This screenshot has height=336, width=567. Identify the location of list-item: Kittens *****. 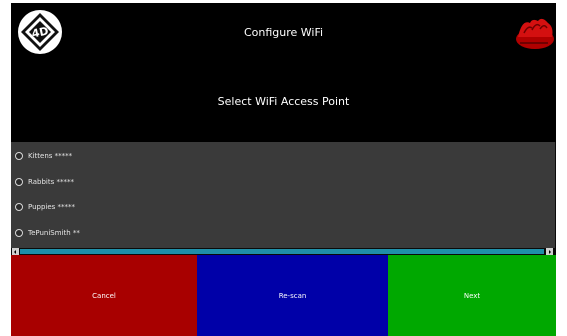
(43, 156).